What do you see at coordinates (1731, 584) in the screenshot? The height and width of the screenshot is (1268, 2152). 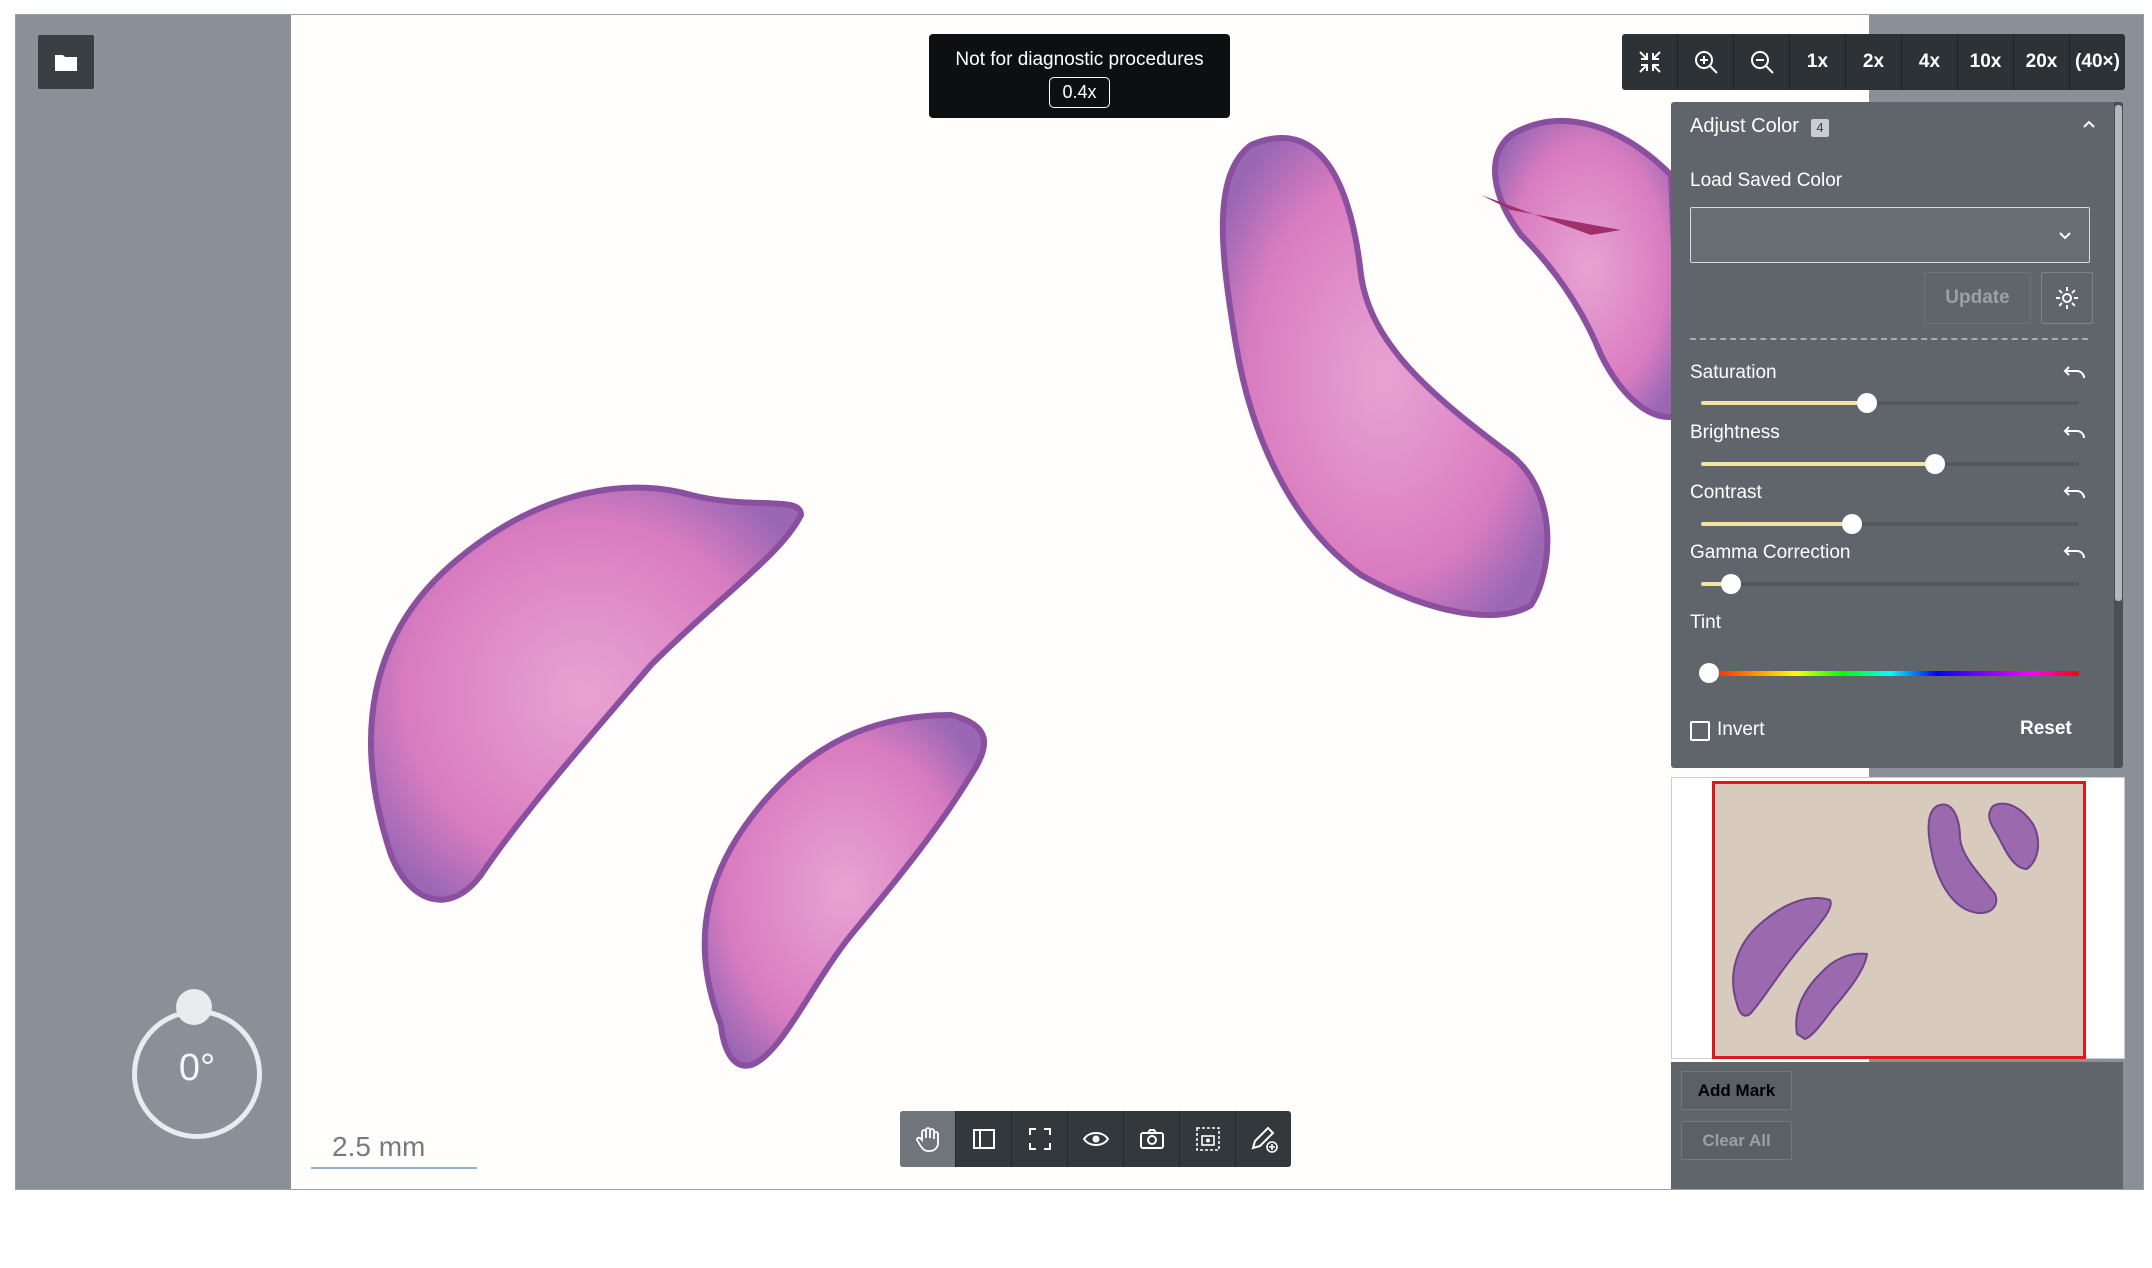 I see `gamma-thumb` at bounding box center [1731, 584].